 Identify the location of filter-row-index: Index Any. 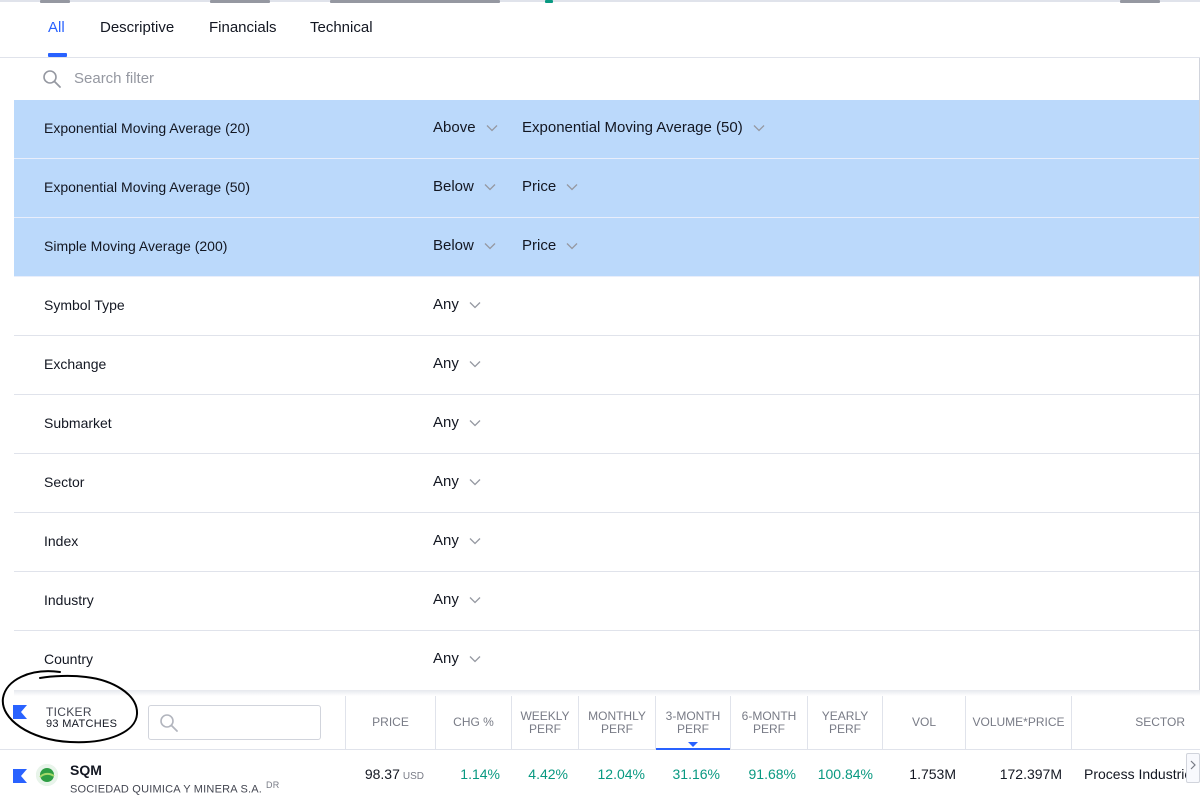
(607, 542).